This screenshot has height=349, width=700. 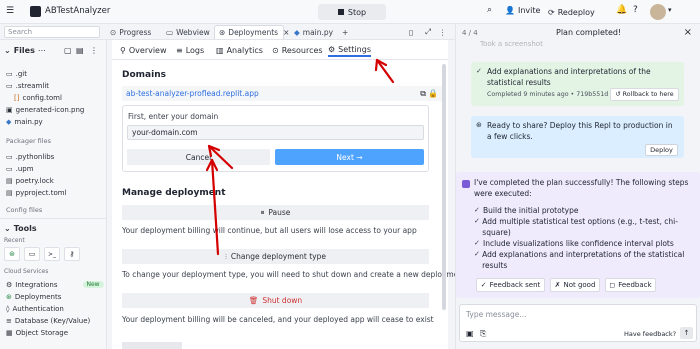 I want to click on recent-tools: ⊛ ▭ >_ ⚷, so click(x=42, y=254).